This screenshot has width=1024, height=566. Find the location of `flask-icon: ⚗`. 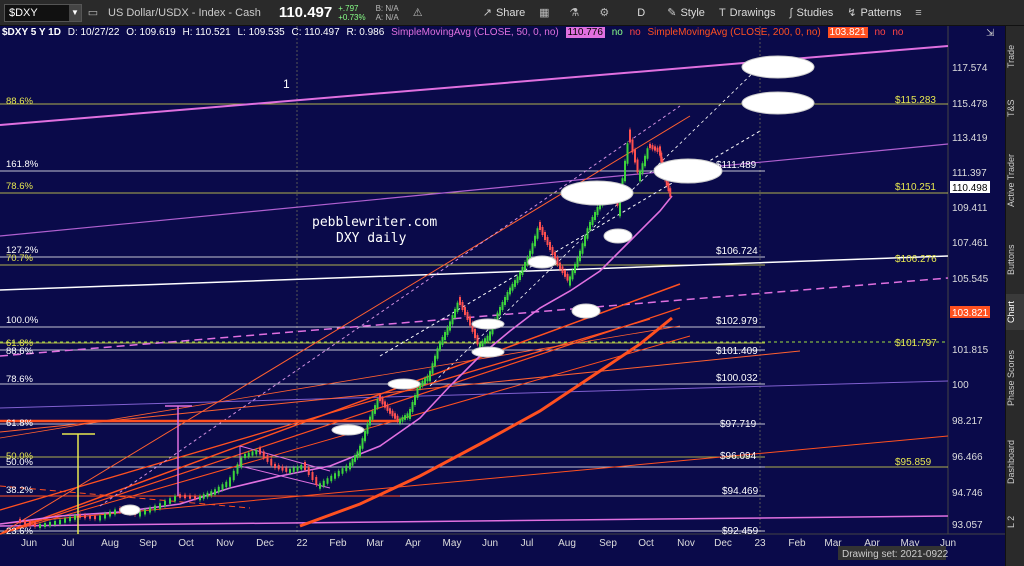

flask-icon: ⚗ is located at coordinates (574, 13).